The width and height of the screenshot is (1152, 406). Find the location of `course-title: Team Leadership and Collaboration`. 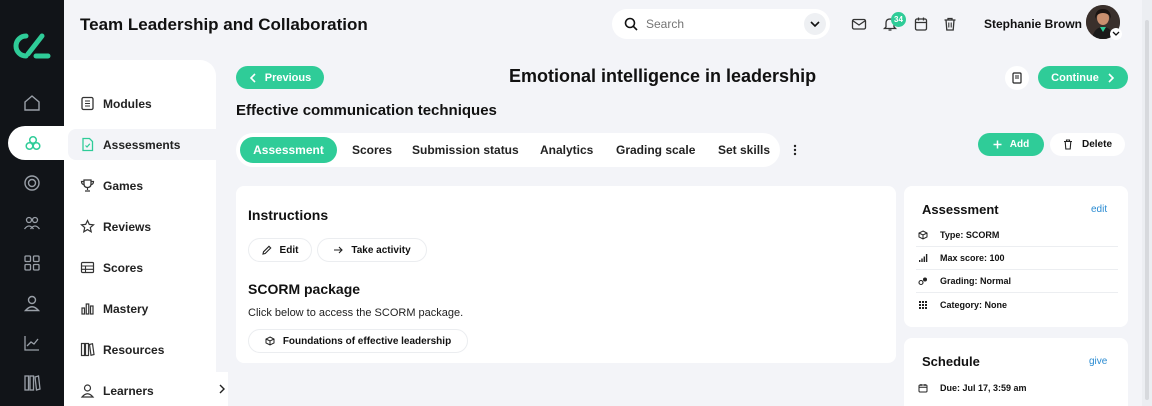

course-title: Team Leadership and Collaboration is located at coordinates (224, 24).